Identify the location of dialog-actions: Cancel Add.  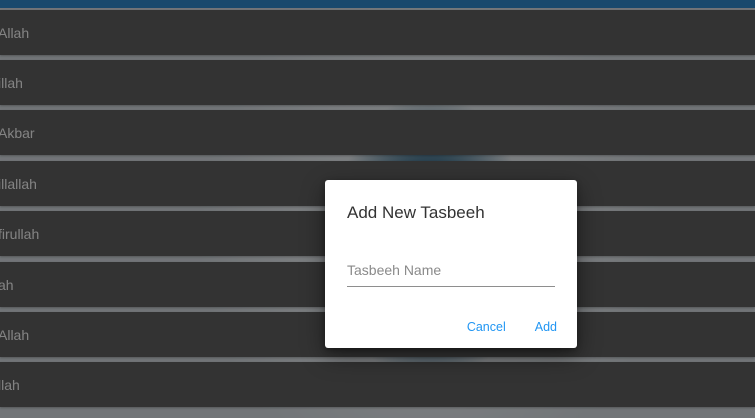
(512, 327).